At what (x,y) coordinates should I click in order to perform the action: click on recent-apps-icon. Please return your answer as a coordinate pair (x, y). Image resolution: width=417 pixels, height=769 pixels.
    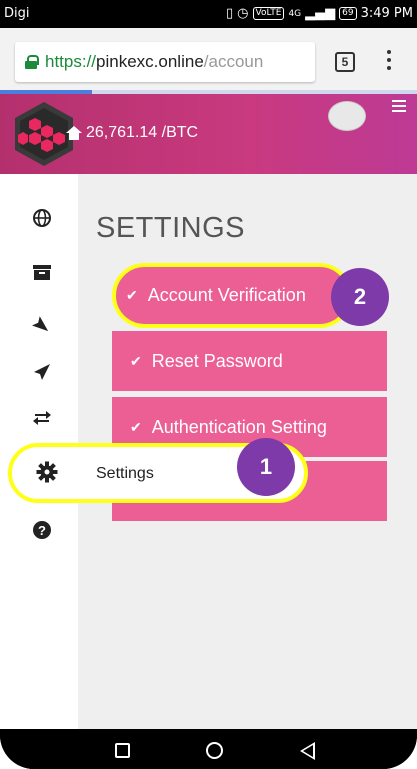
    Looking at the image, I should click on (122, 750).